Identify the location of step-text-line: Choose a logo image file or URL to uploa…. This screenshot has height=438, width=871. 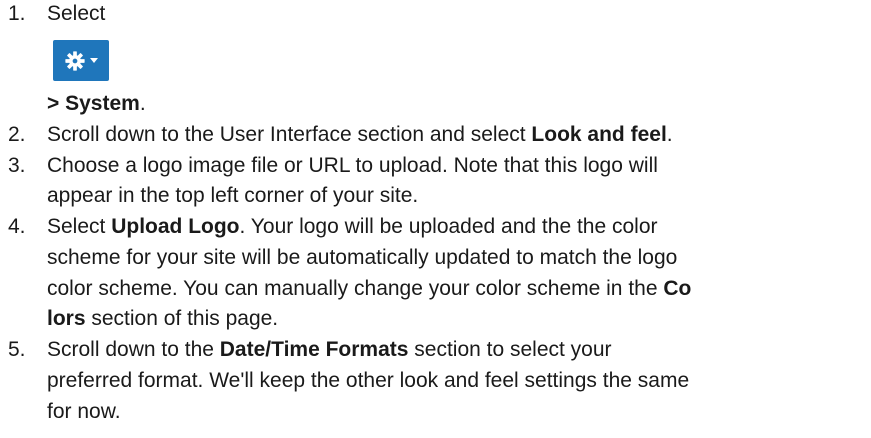
(352, 165).